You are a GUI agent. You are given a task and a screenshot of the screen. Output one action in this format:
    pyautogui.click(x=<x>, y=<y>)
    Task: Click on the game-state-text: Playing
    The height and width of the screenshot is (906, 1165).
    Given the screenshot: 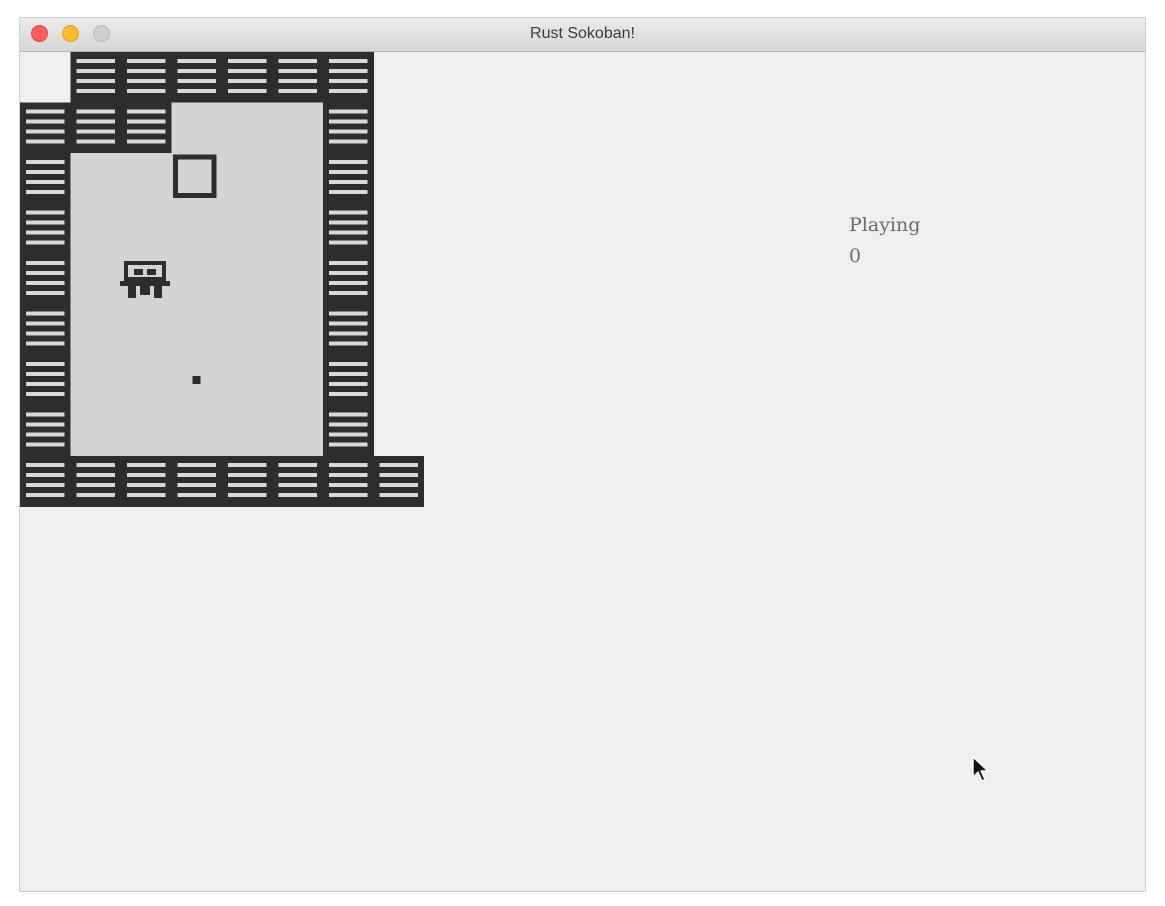 What is the action you would take?
    pyautogui.click(x=885, y=225)
    